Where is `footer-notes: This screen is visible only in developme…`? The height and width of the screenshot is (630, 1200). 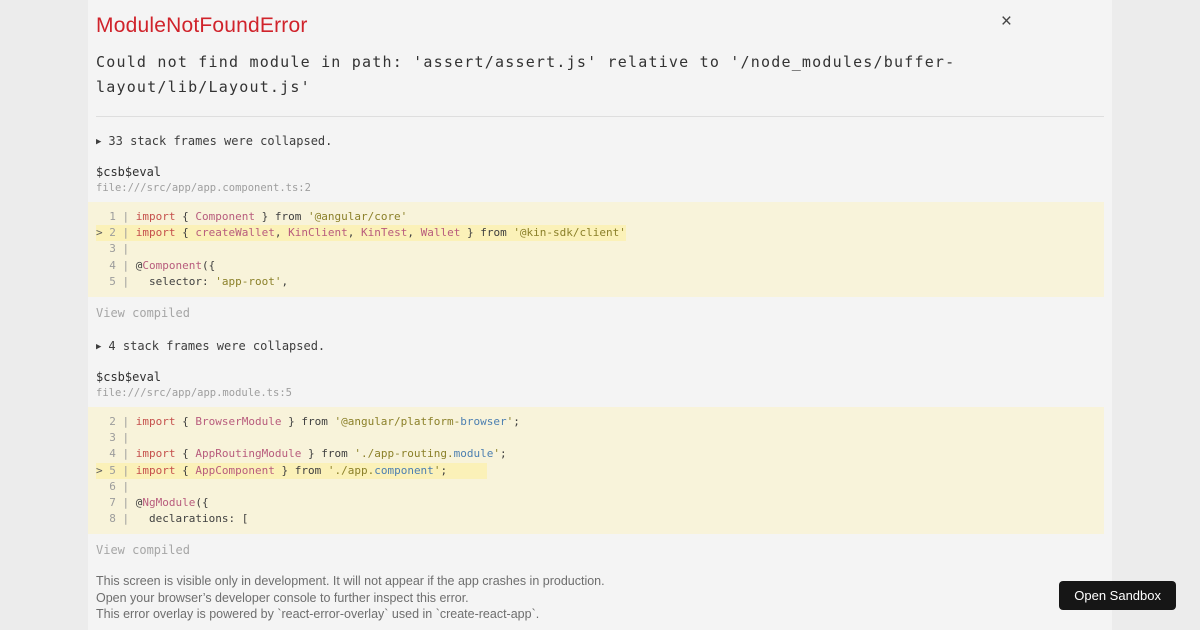
footer-notes: This screen is visible only in developme… is located at coordinates (526, 598).